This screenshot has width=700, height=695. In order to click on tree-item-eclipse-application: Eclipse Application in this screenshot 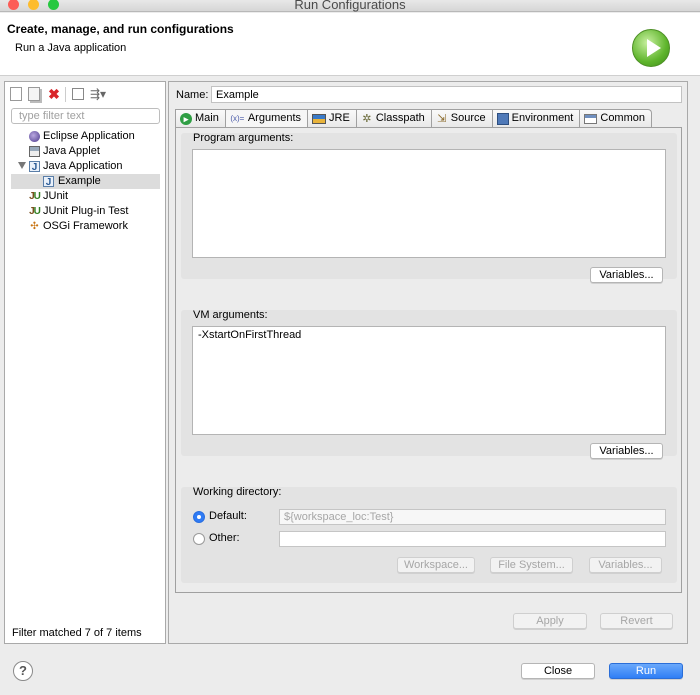, I will do `click(85, 136)`.